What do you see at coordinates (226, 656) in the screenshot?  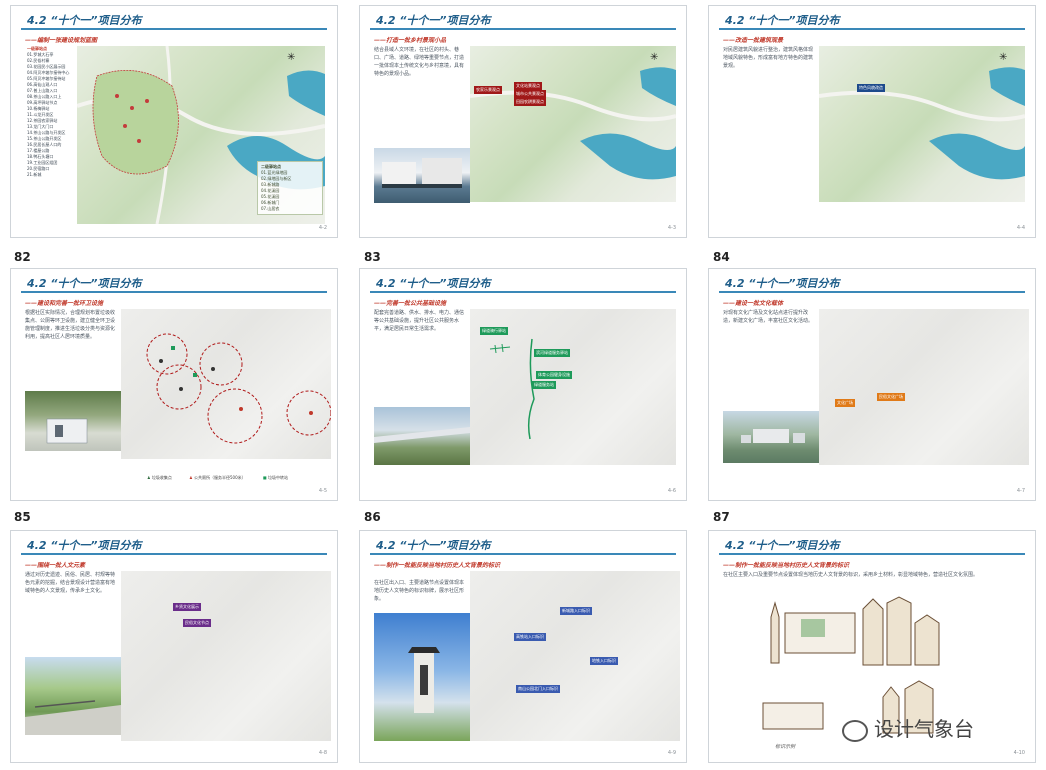 I see `humanities-map: 乡贤文化展示 民俗文化节点` at bounding box center [226, 656].